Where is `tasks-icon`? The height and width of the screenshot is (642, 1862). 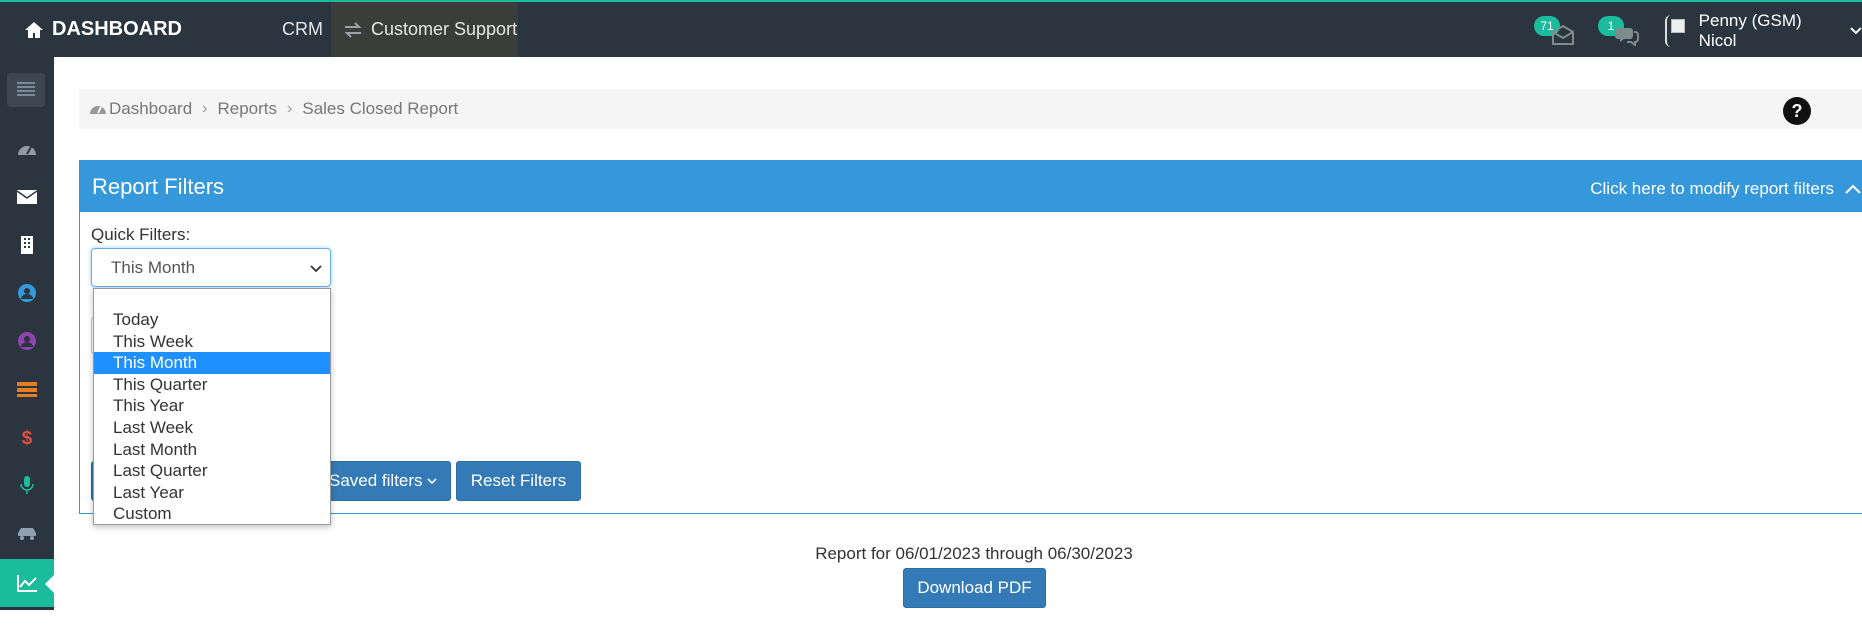
tasks-icon is located at coordinates (27, 389).